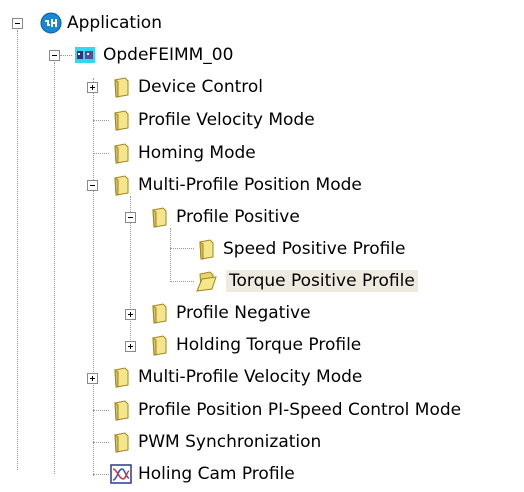 The image size is (524, 492). What do you see at coordinates (51, 23) in the screenshot?
I see `application-globe-icon` at bounding box center [51, 23].